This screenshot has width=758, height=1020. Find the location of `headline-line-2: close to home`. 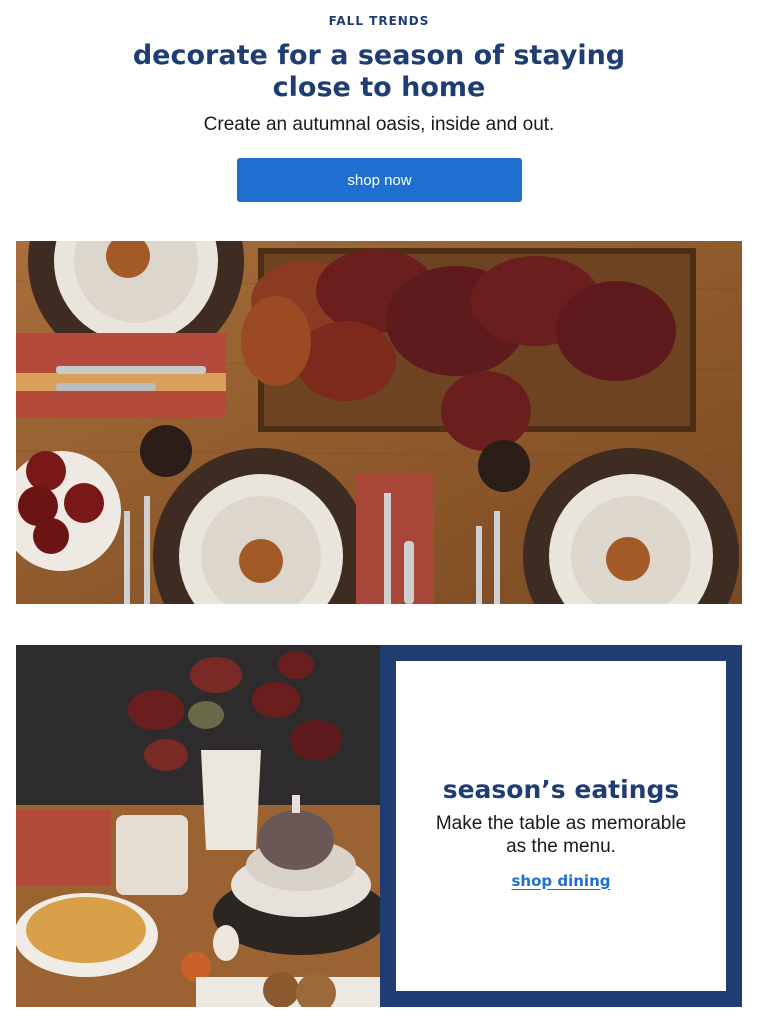

headline-line-2: close to home is located at coordinates (379, 87).